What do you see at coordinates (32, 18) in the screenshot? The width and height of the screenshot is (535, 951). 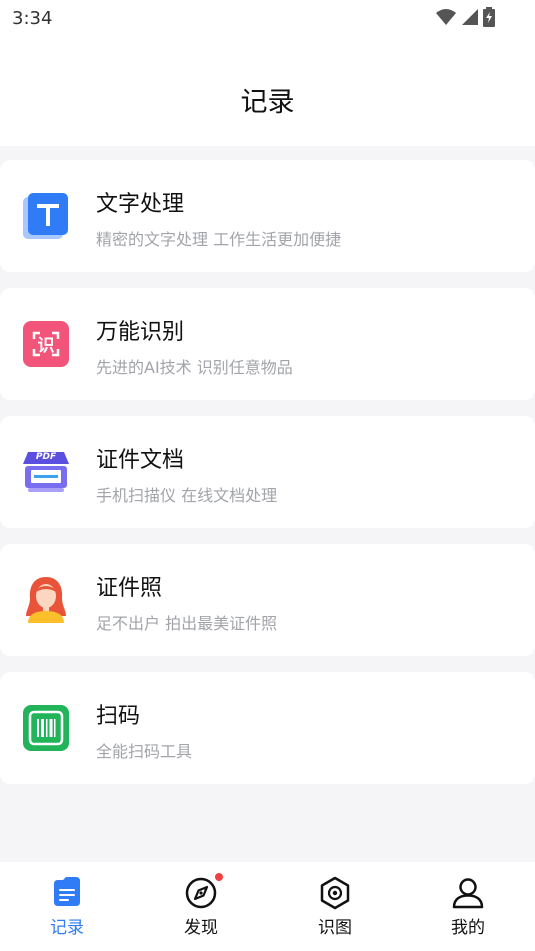 I see `status-time: 3:34` at bounding box center [32, 18].